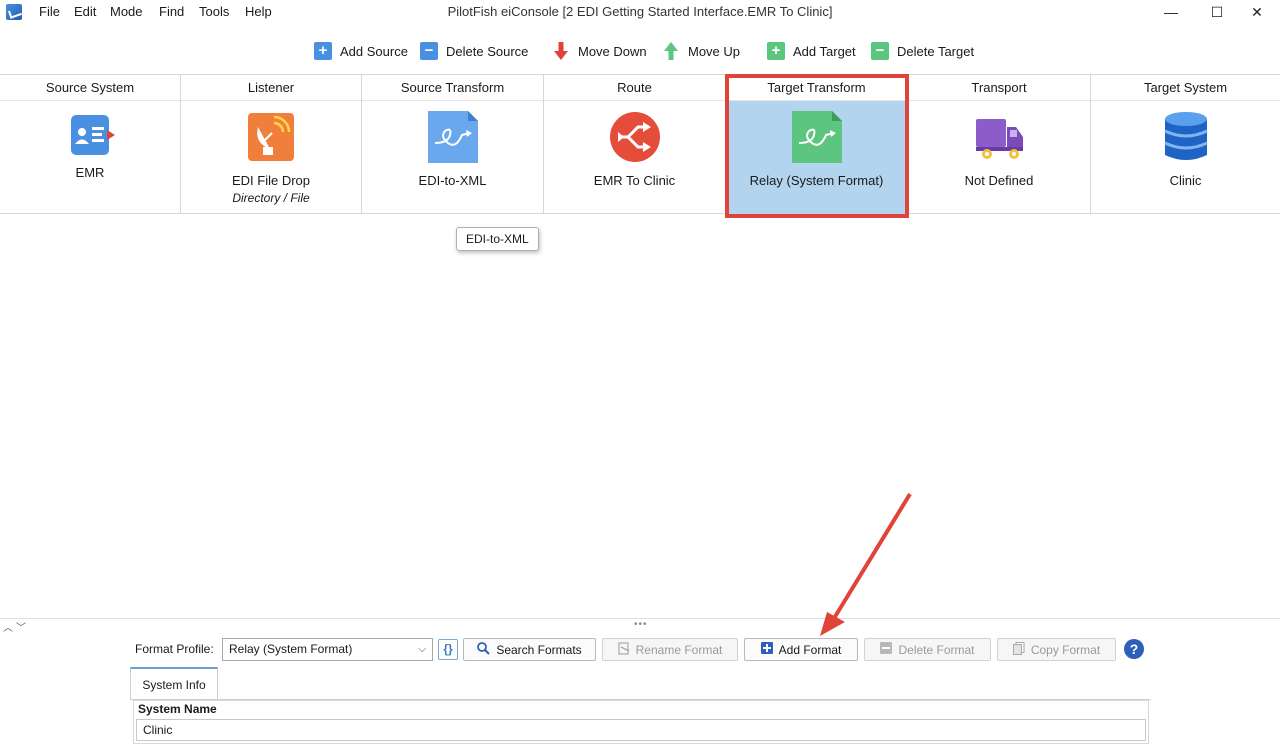 This screenshot has width=1280, height=751. What do you see at coordinates (174, 649) in the screenshot?
I see `format-profile-label: Format Profile:` at bounding box center [174, 649].